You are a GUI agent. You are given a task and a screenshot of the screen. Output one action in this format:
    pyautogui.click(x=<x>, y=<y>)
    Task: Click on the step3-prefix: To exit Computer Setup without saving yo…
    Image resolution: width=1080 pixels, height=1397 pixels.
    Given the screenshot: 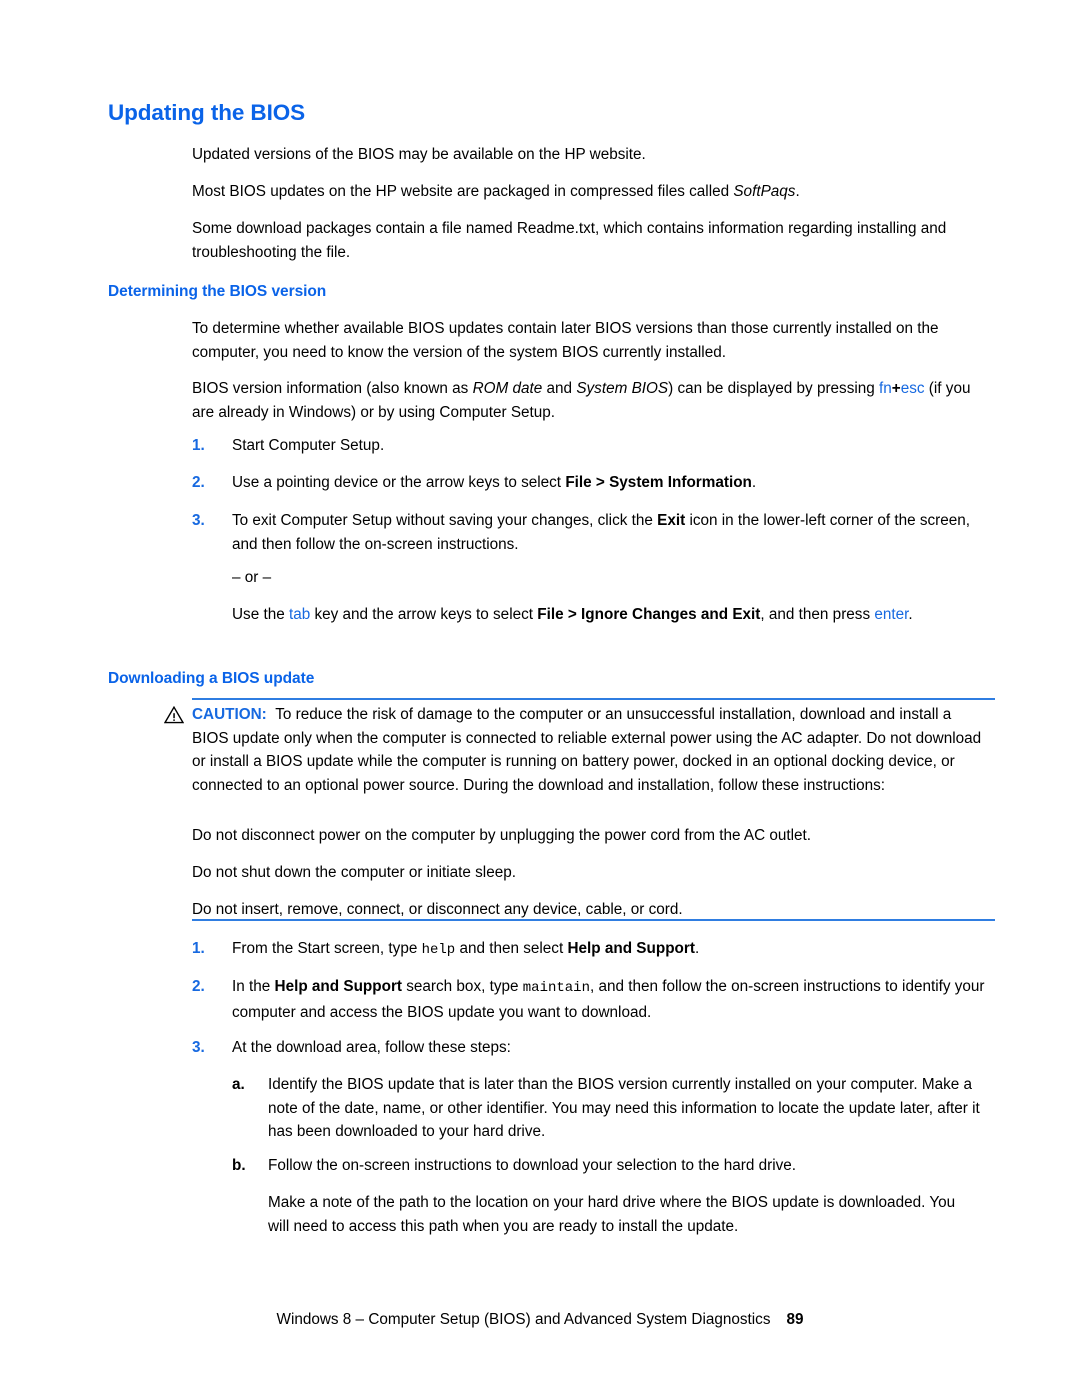 What is the action you would take?
    pyautogui.click(x=445, y=520)
    